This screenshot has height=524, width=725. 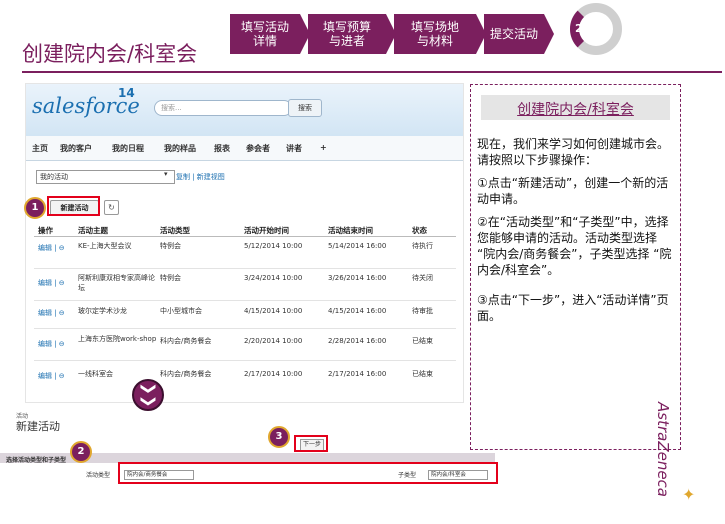 What do you see at coordinates (372, 72) in the screenshot?
I see `title-divider` at bounding box center [372, 72].